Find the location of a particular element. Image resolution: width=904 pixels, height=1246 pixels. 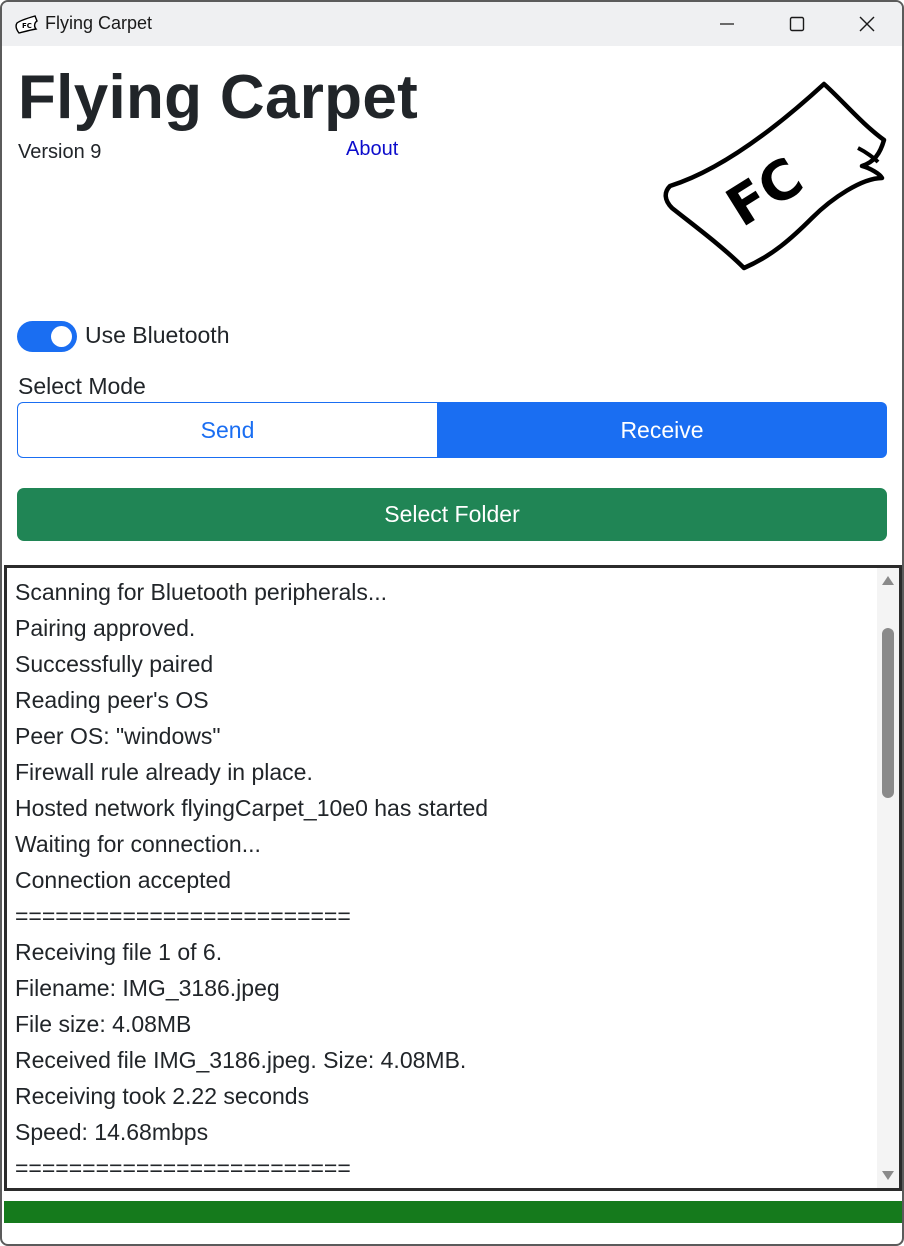

progress-bar is located at coordinates (453, 1212).